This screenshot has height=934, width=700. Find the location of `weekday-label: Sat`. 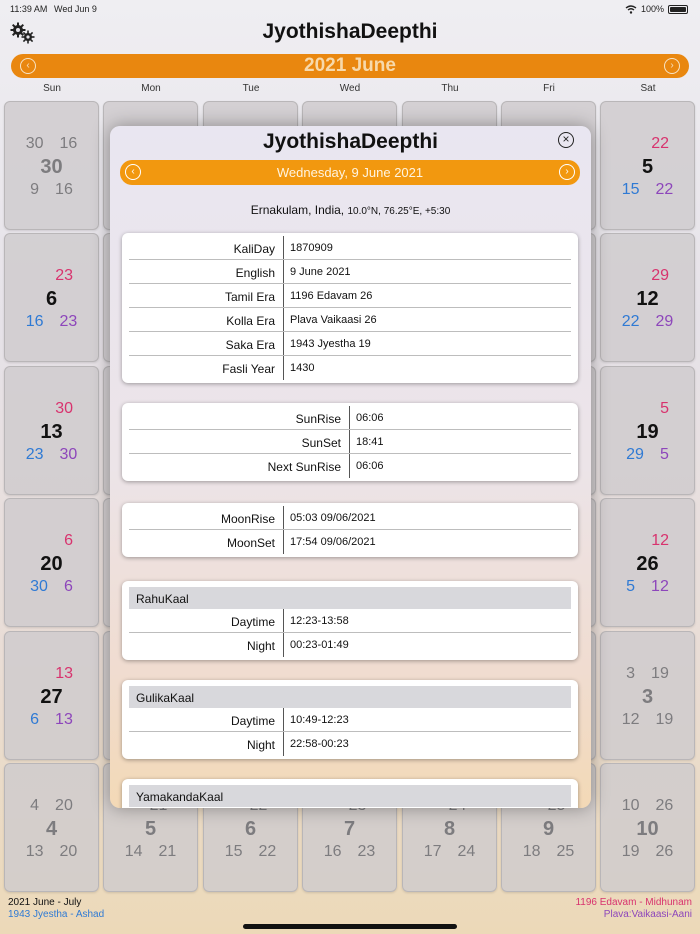

weekday-label: Sat is located at coordinates (648, 88).